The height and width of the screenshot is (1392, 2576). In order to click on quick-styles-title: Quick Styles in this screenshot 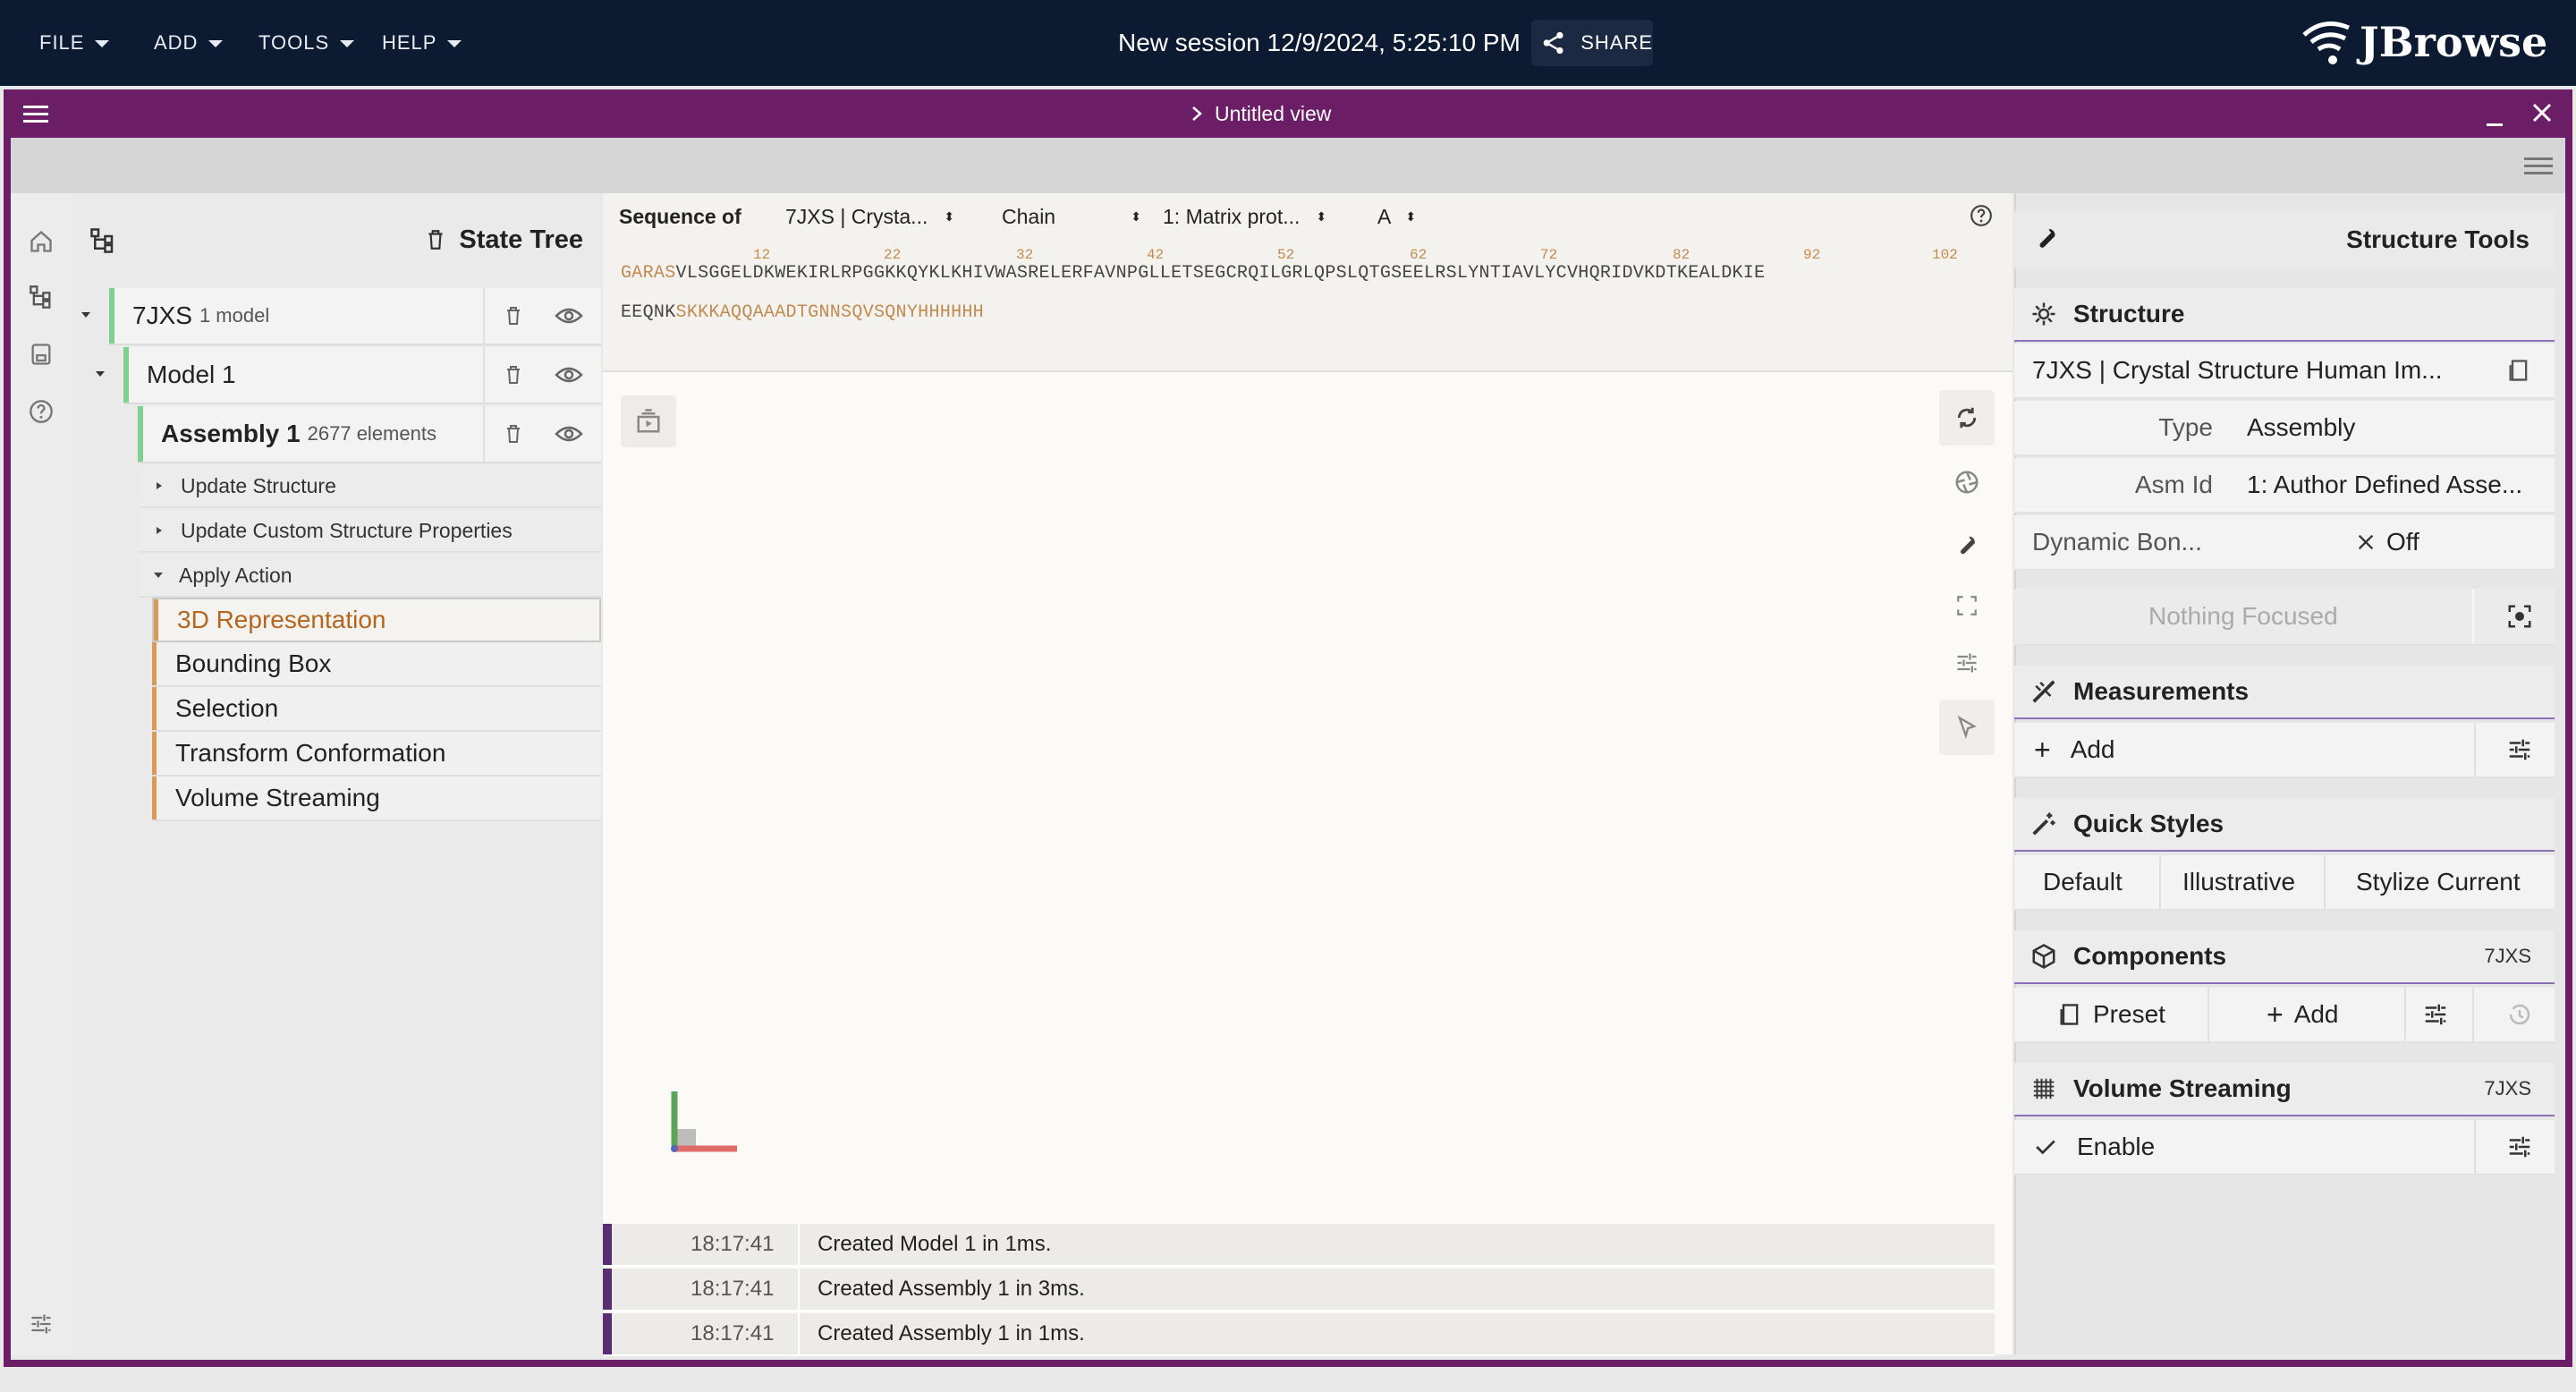, I will do `click(2148, 823)`.